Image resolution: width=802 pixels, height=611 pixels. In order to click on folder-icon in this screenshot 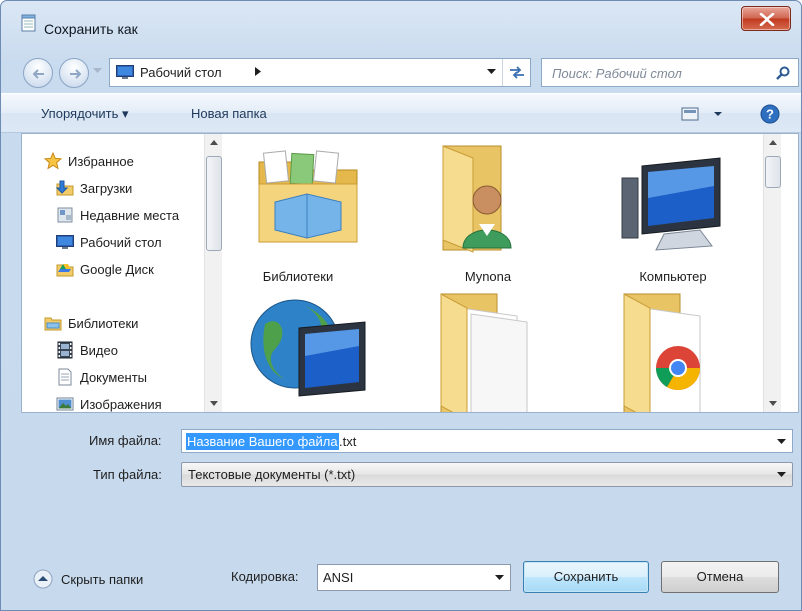, I will do `click(484, 352)`.